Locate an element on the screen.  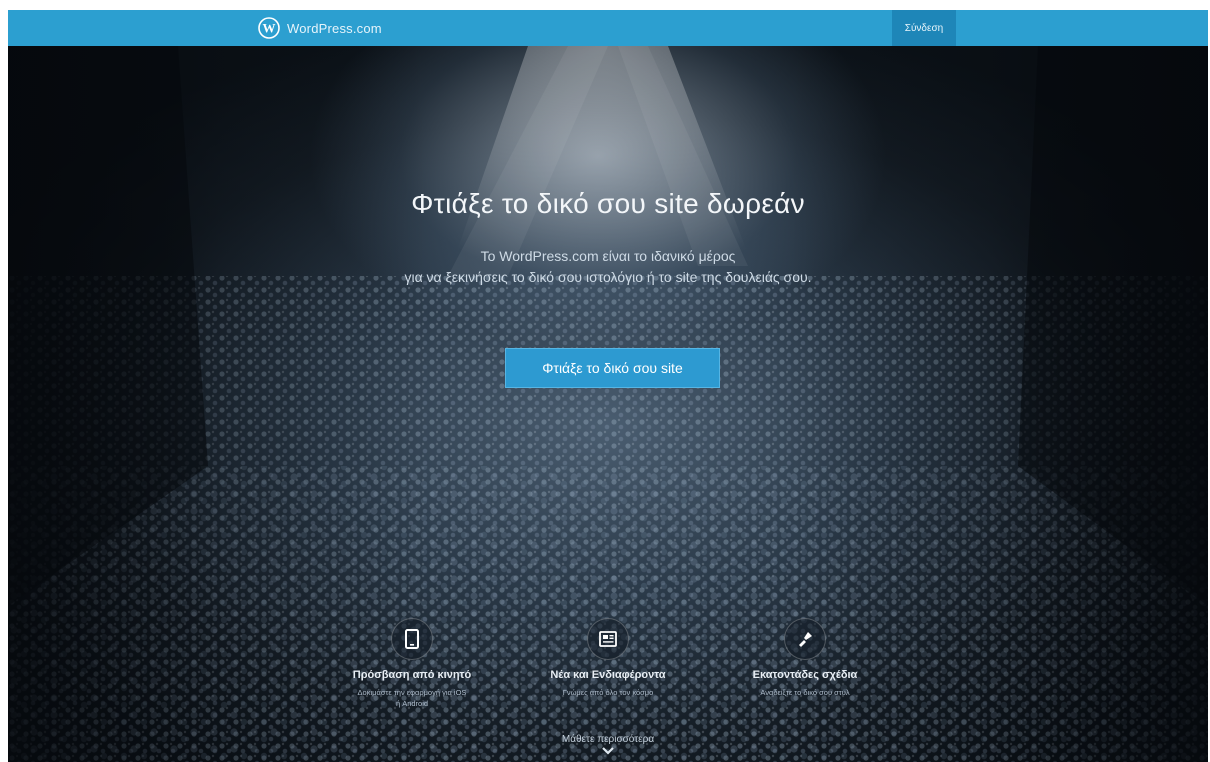
brush-icon is located at coordinates (805, 639).